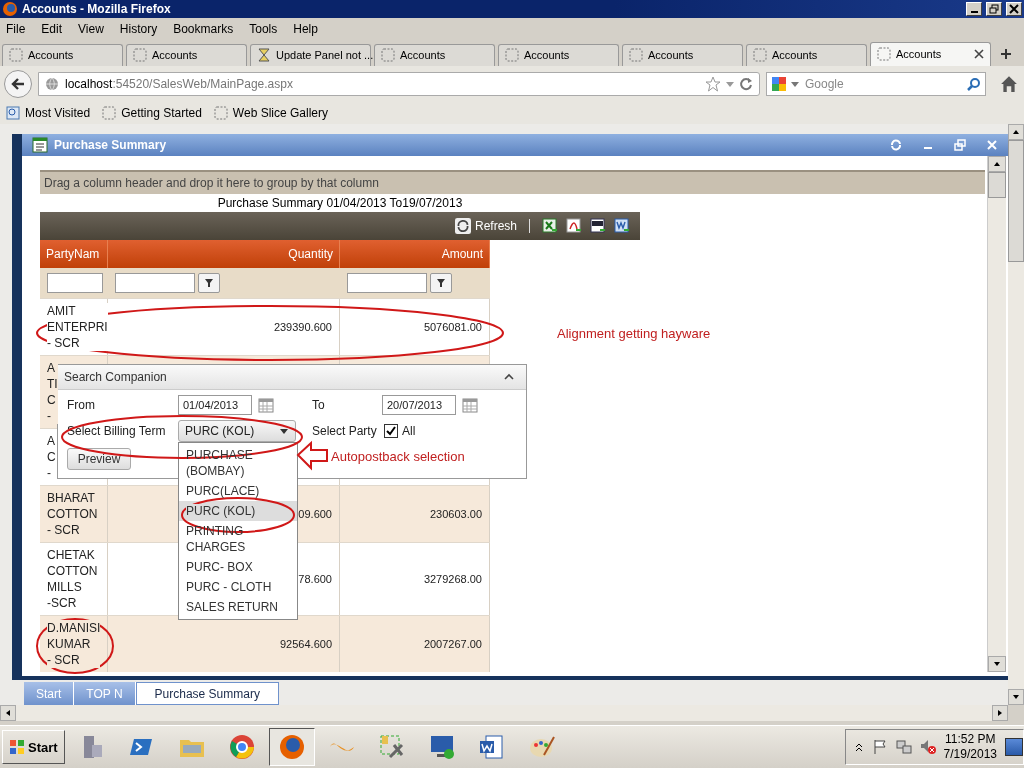 The height and width of the screenshot is (768, 1024). Describe the element at coordinates (110, 145) in the screenshot. I see `panel-title: Purchase Summary` at that location.